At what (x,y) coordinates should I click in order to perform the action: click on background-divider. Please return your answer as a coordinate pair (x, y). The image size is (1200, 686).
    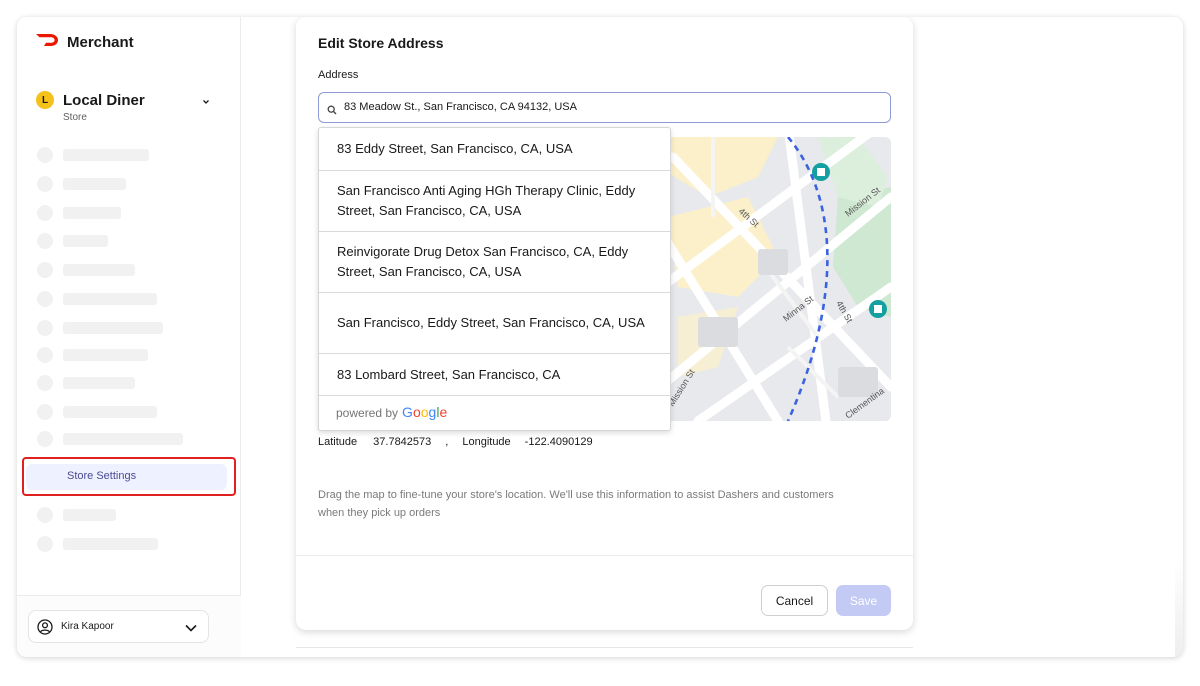
    Looking at the image, I should click on (604, 647).